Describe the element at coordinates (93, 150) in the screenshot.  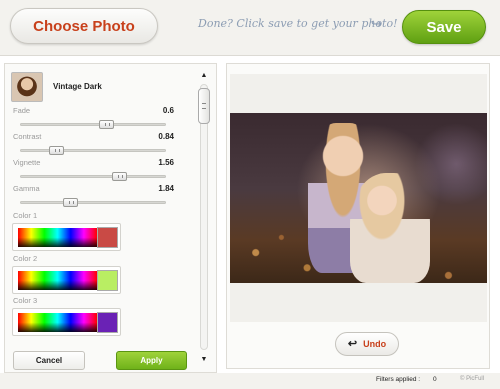
I see `contrast-slider` at that location.